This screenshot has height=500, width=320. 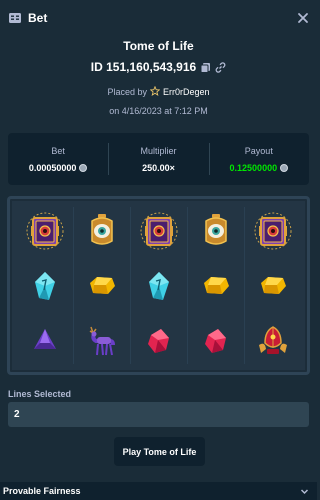 I want to click on multiplier-label: Multiplier, so click(x=158, y=150).